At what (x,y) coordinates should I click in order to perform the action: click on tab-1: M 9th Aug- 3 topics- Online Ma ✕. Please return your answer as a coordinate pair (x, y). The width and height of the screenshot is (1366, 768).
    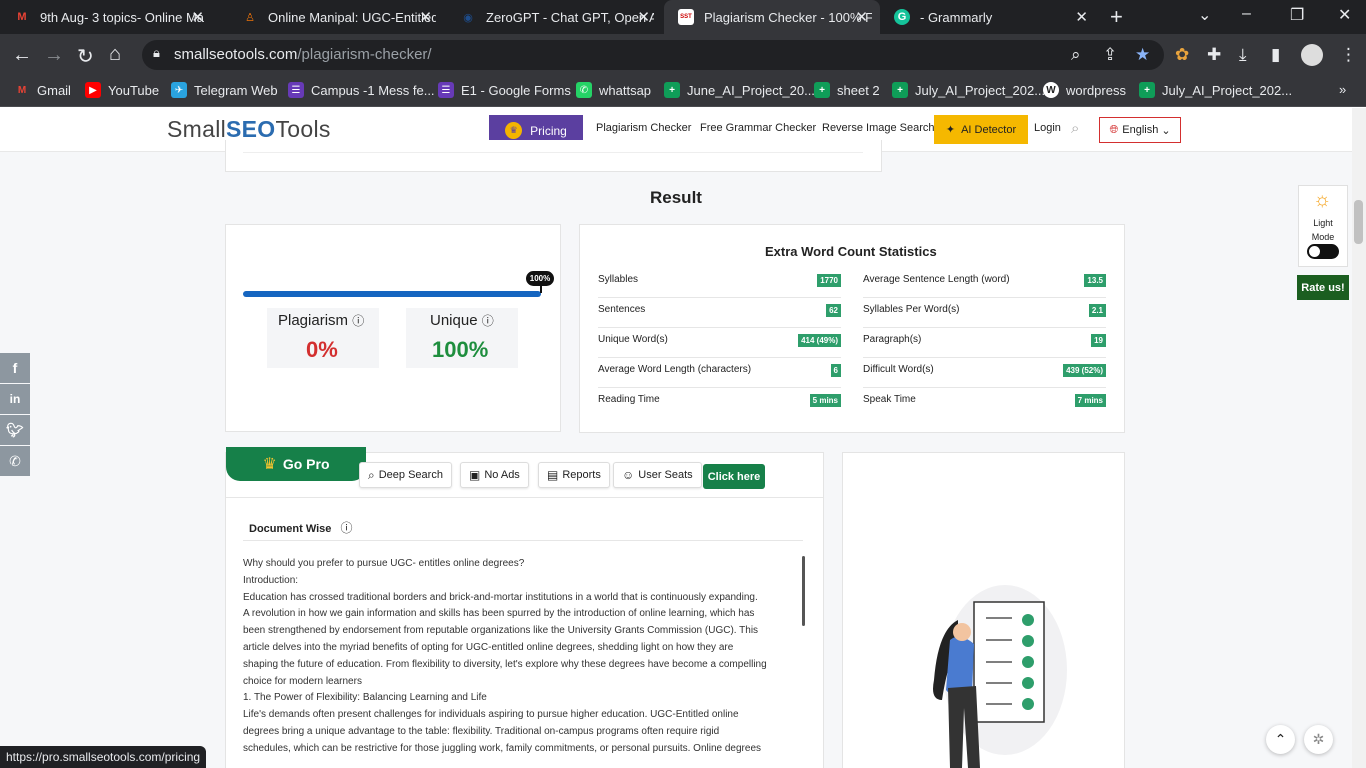
    Looking at the image, I should click on (108, 17).